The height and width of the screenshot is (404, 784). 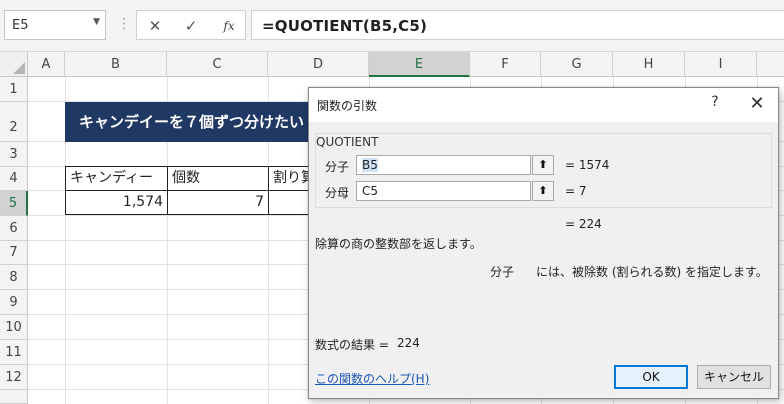 I want to click on dialog-title: 関数の引数, so click(x=347, y=106).